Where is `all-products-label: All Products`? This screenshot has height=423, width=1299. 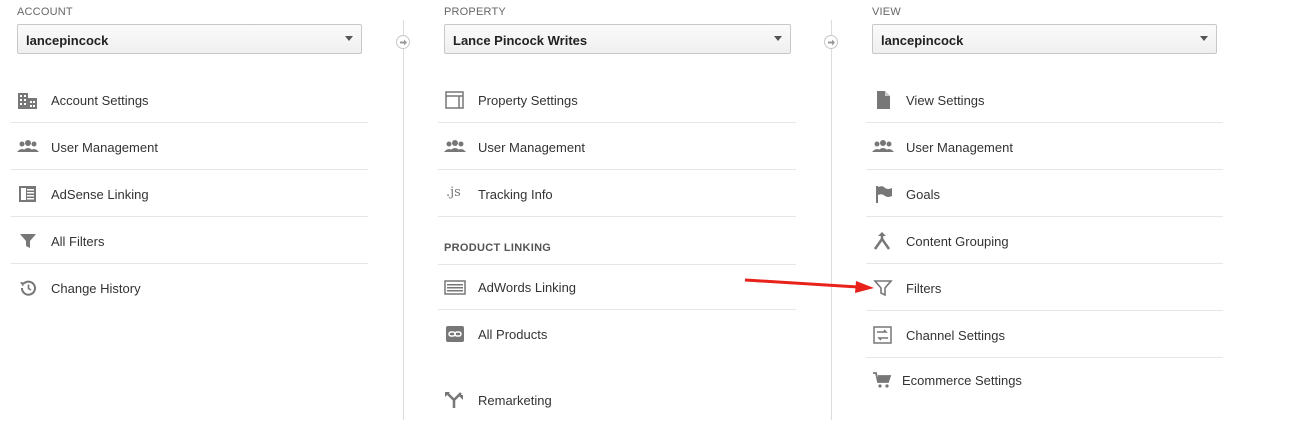
all-products-label: All Products is located at coordinates (513, 334).